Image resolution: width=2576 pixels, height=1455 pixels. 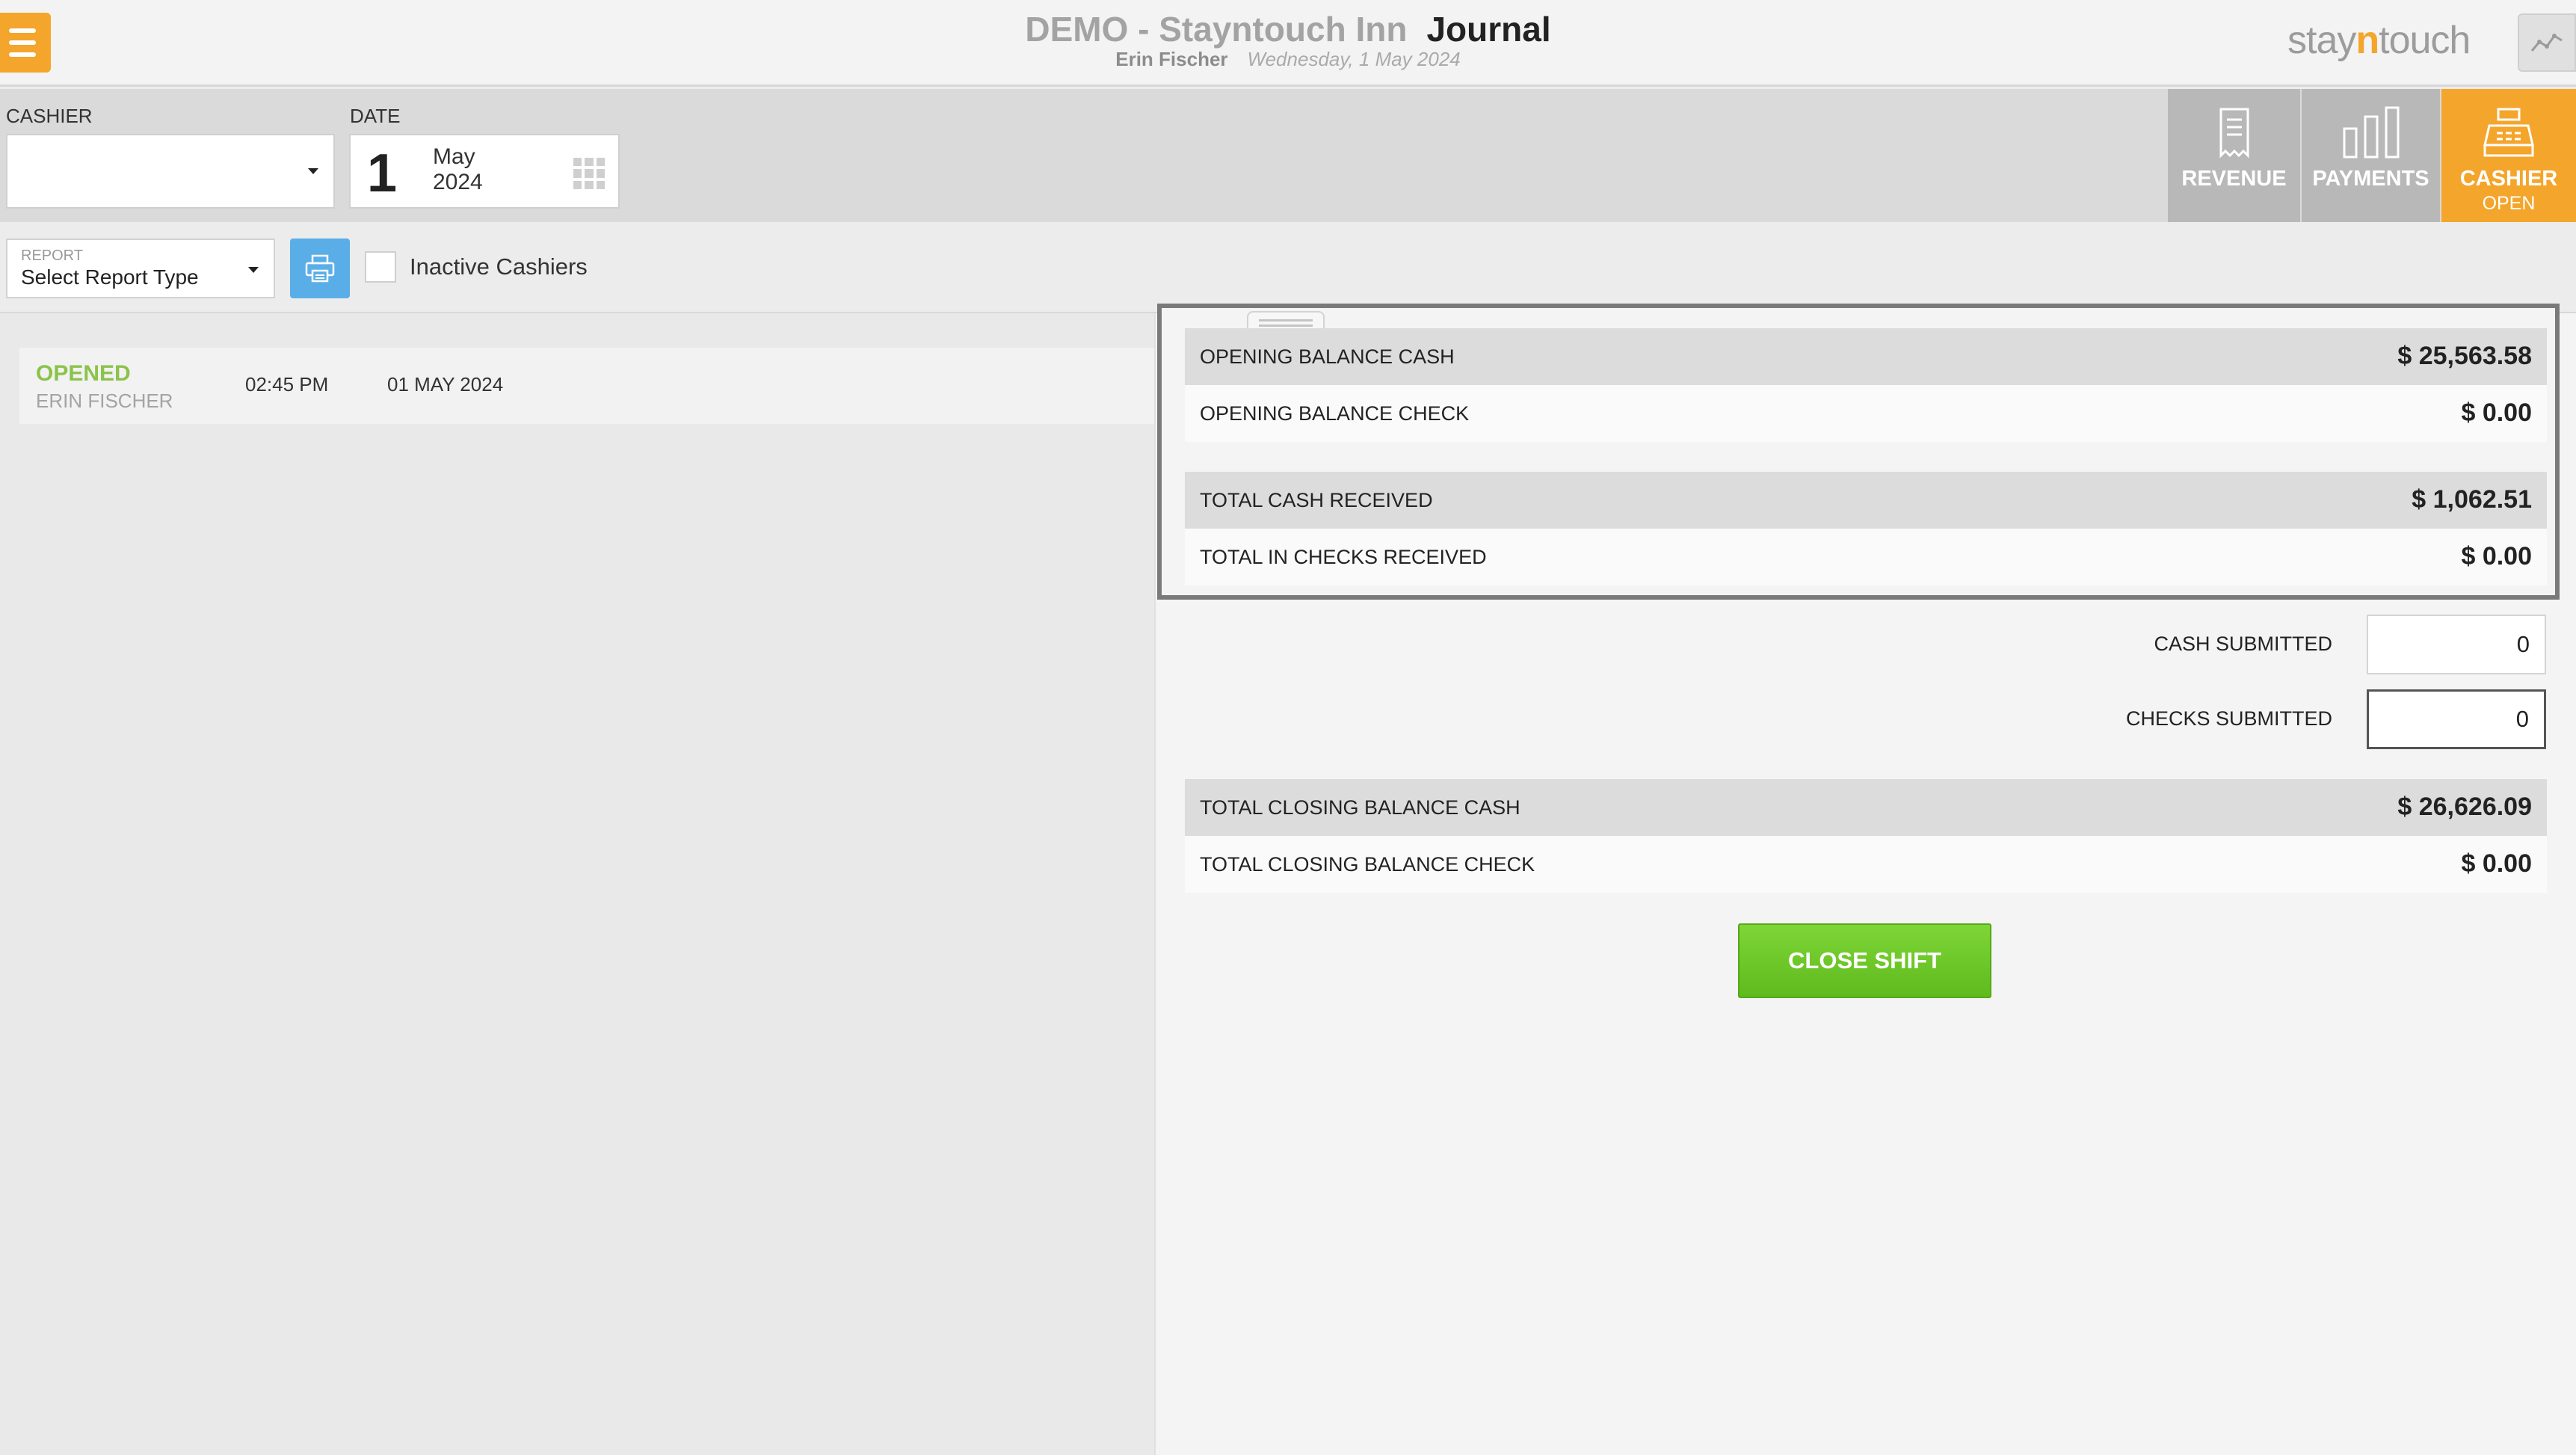 What do you see at coordinates (287, 384) in the screenshot?
I see `shift-time: 02:45 PM` at bounding box center [287, 384].